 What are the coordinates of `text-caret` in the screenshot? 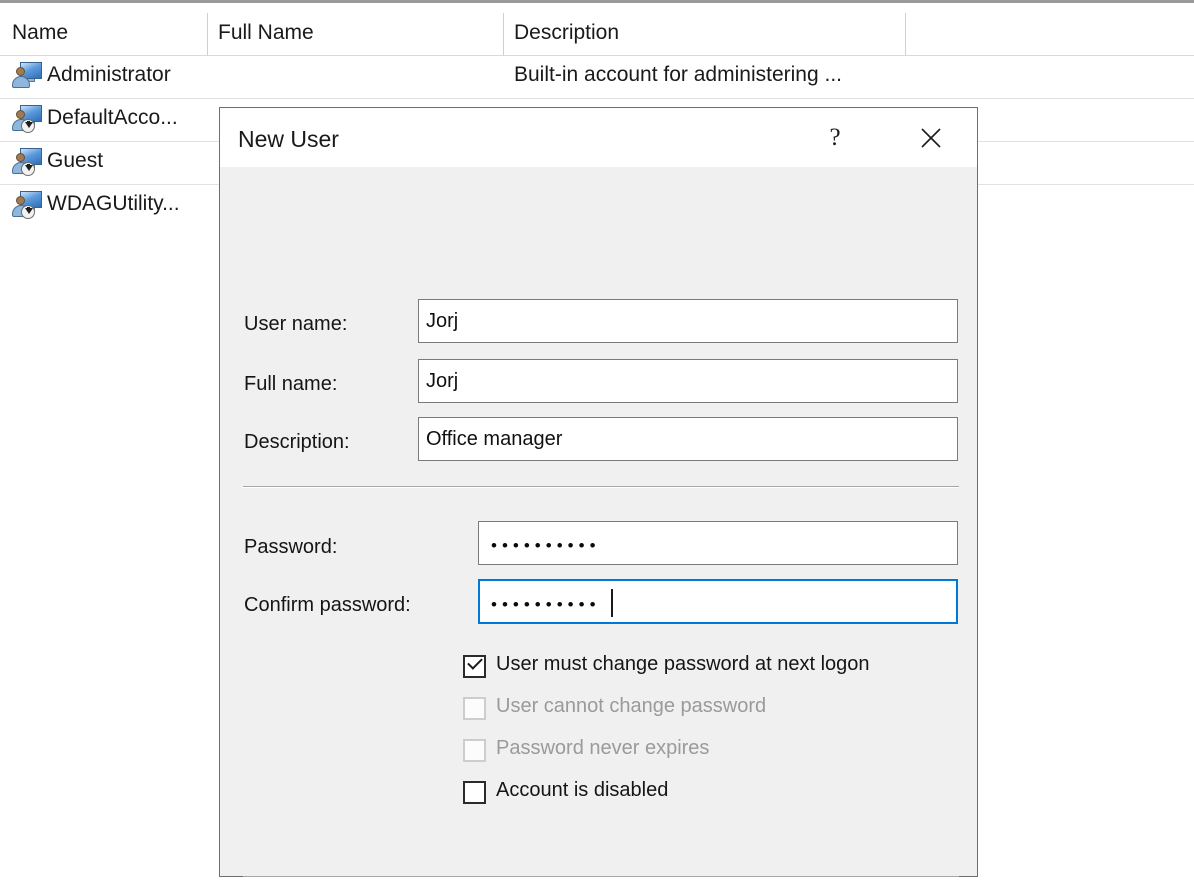 It's located at (612, 603).